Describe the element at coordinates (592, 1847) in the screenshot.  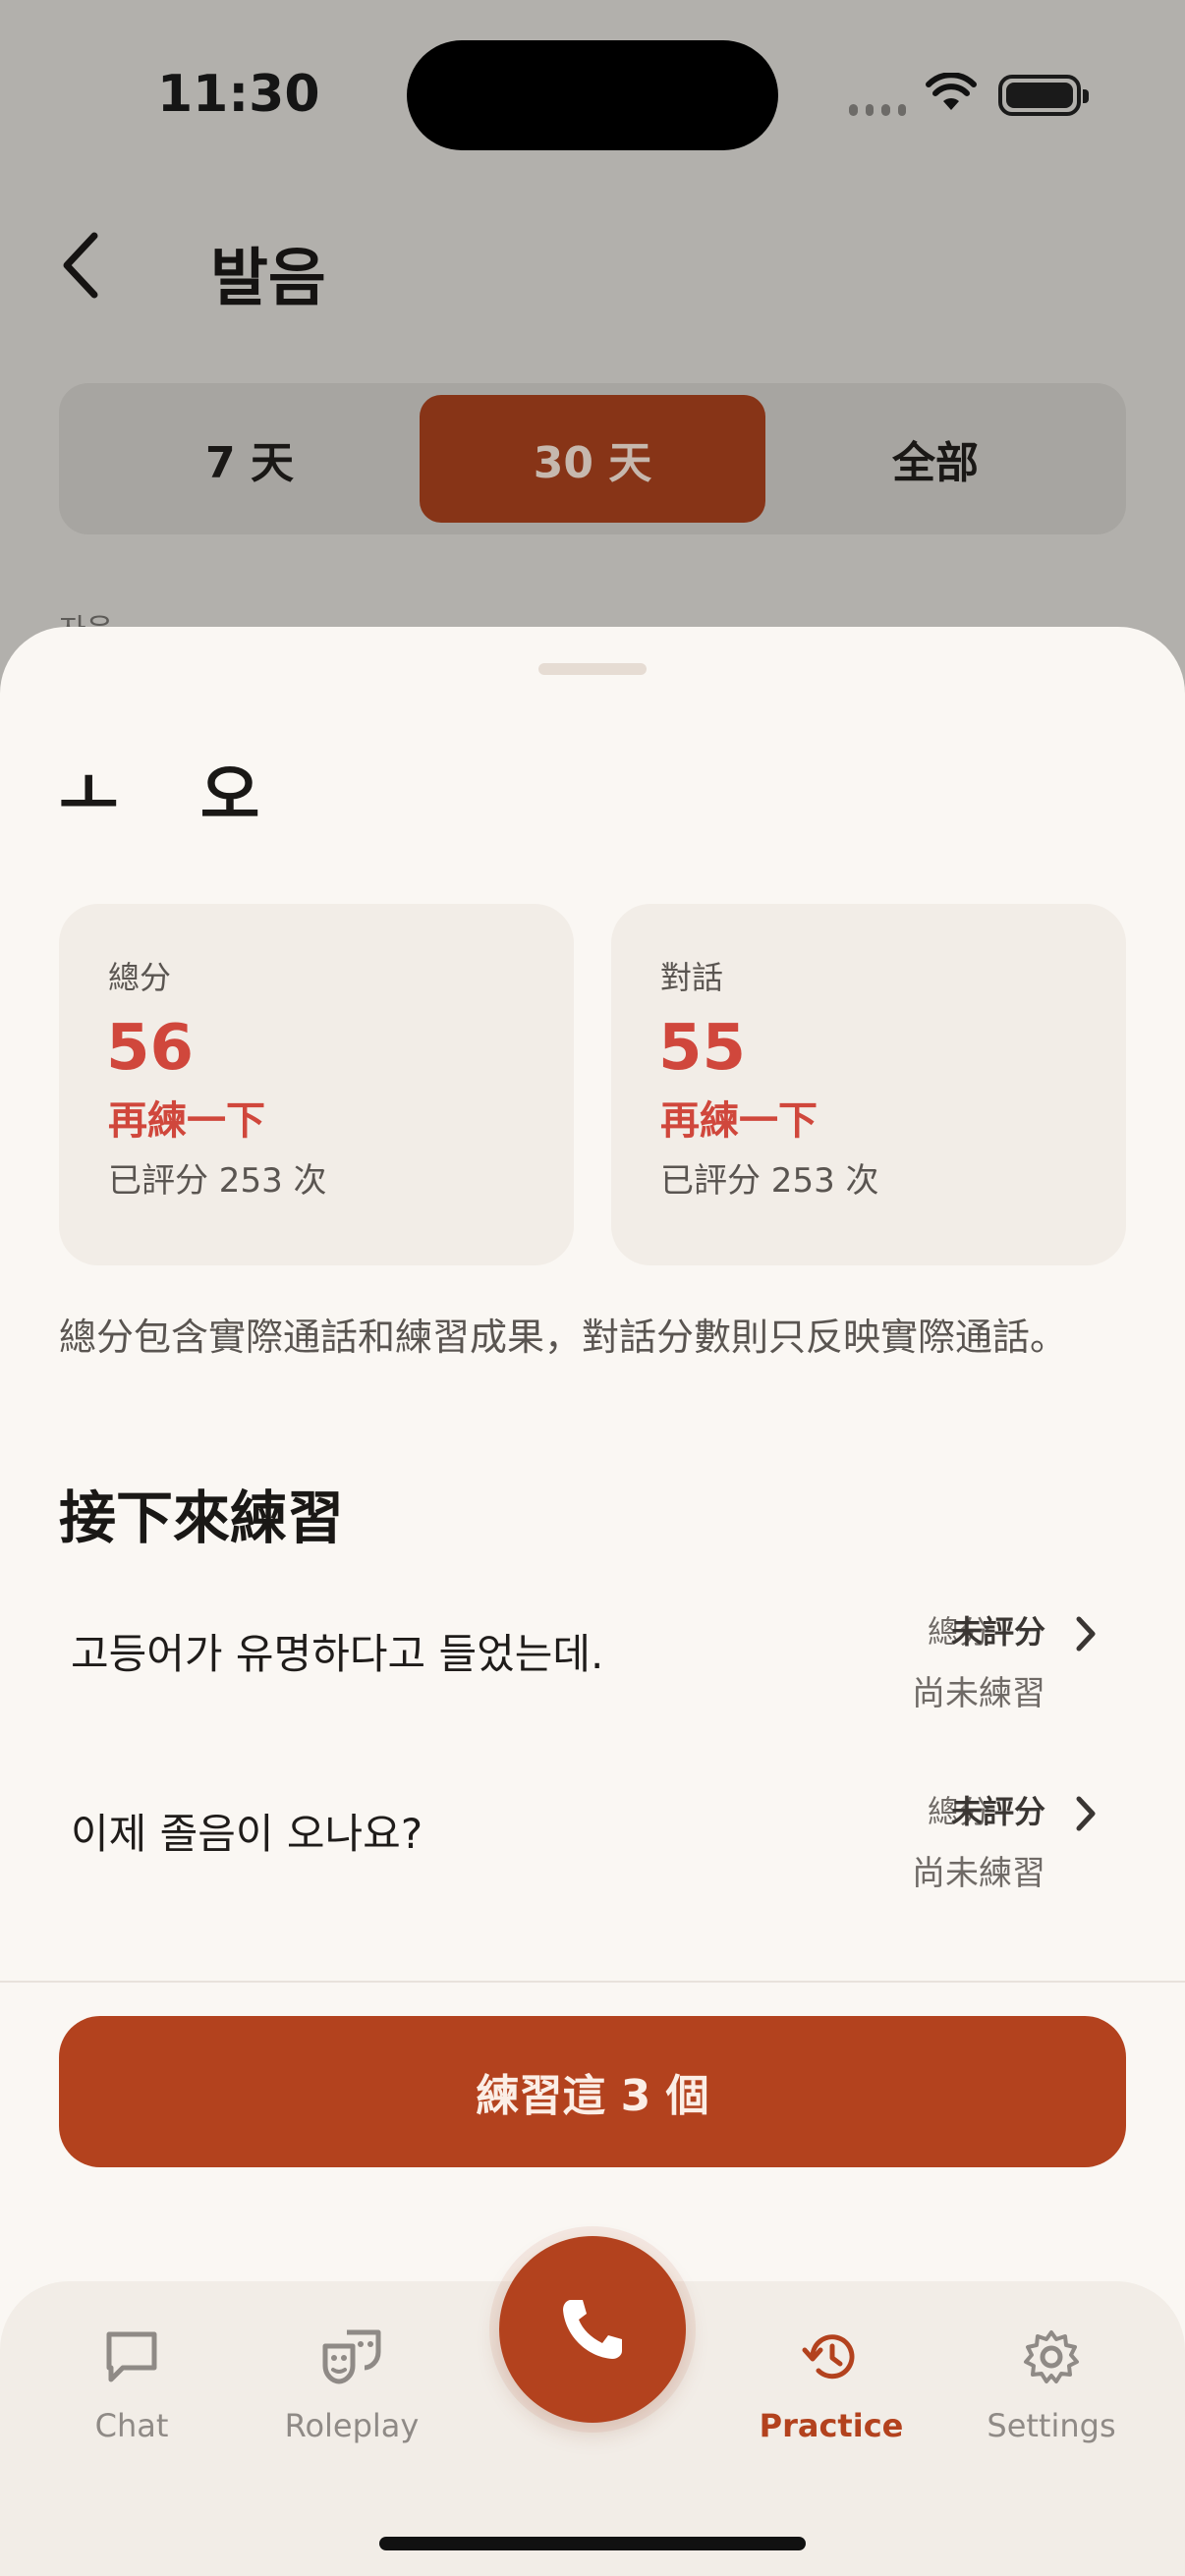
I see `list-item: 이제 졸음이 오나요? 總分 未評分 尚未練習` at that location.